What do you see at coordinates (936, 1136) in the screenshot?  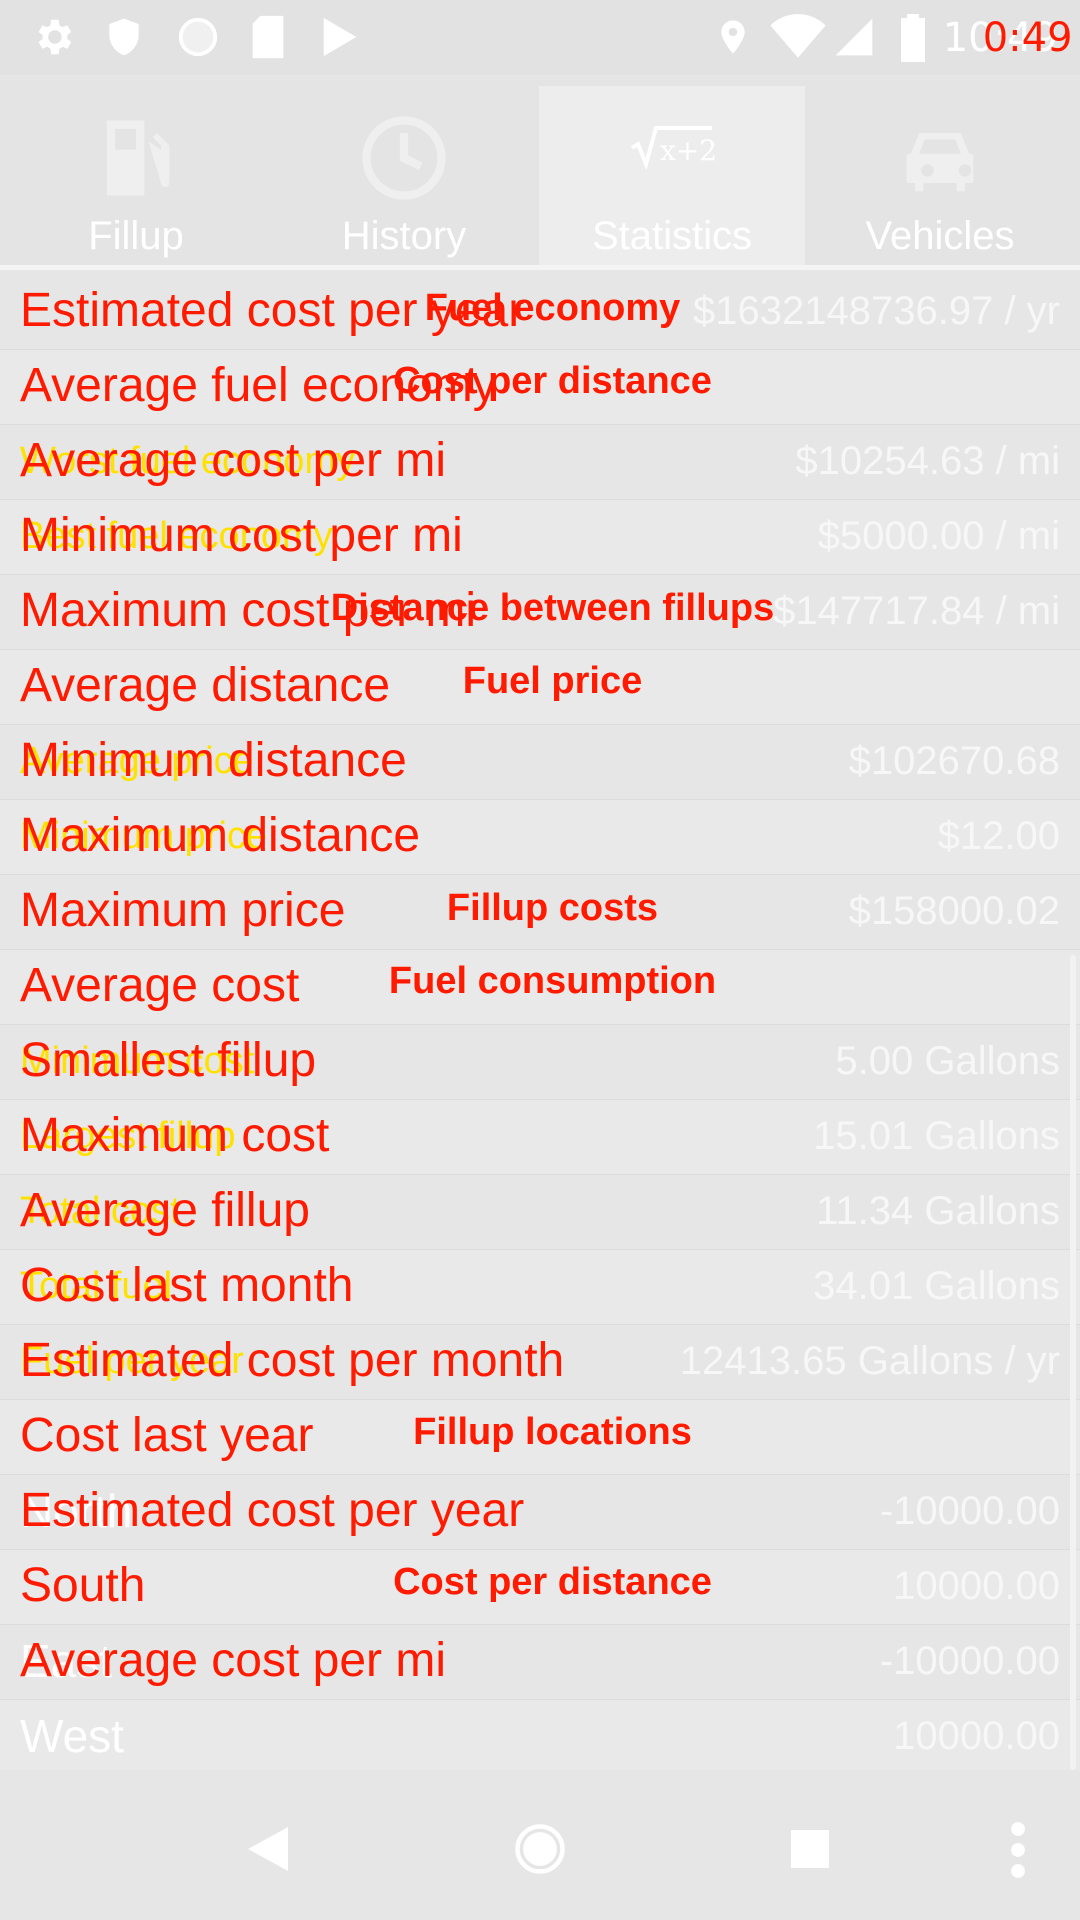 I see `stat-value: 15.01 Gallons` at bounding box center [936, 1136].